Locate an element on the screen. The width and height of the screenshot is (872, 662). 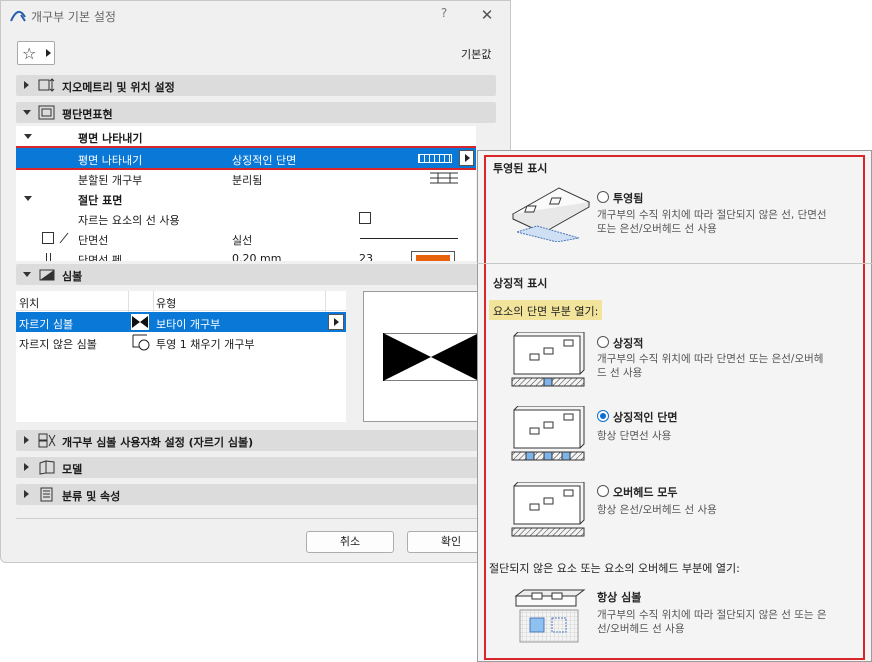
row-floor-plan-display: 평면 나타내기 상징적인 단면 is located at coordinates (246, 158).